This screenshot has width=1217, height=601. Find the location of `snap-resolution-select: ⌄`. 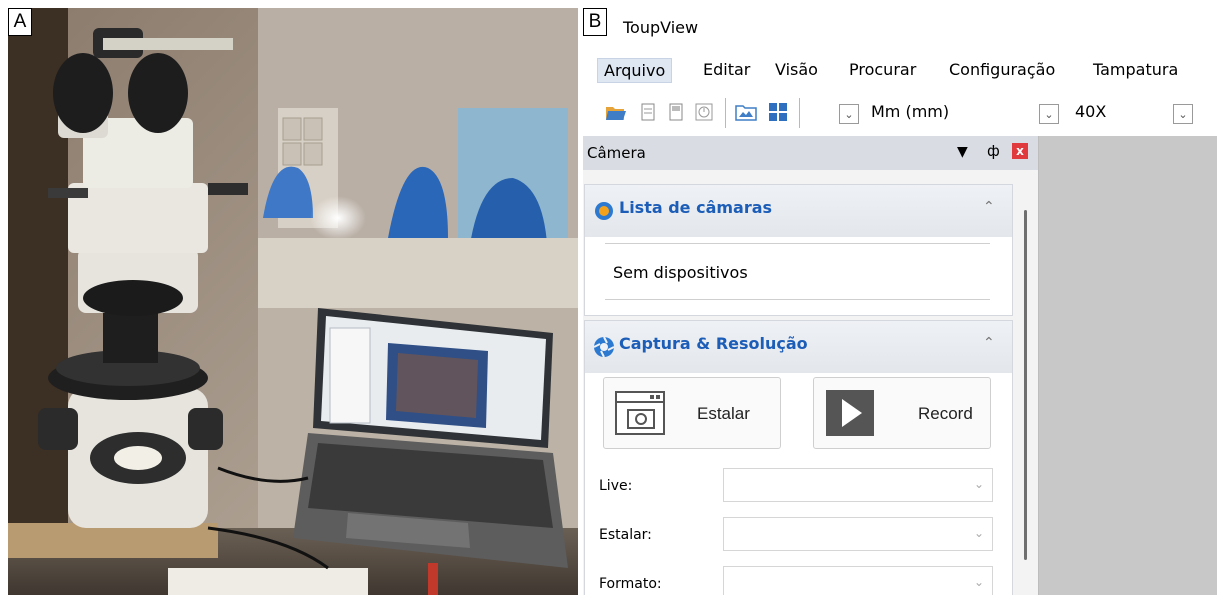

snap-resolution-select: ⌄ is located at coordinates (858, 534).